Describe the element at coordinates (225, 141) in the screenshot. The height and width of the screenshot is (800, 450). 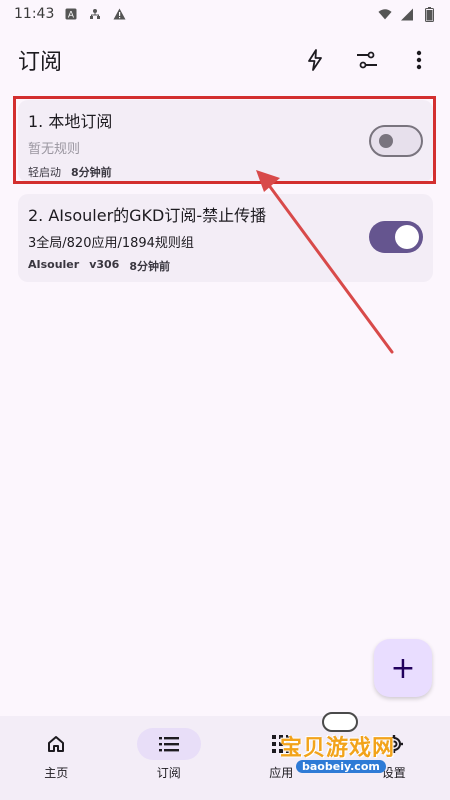
I see `subscription-card-local: 1. 本地订阅 暂无规则 轻启动 8分钟前` at that location.